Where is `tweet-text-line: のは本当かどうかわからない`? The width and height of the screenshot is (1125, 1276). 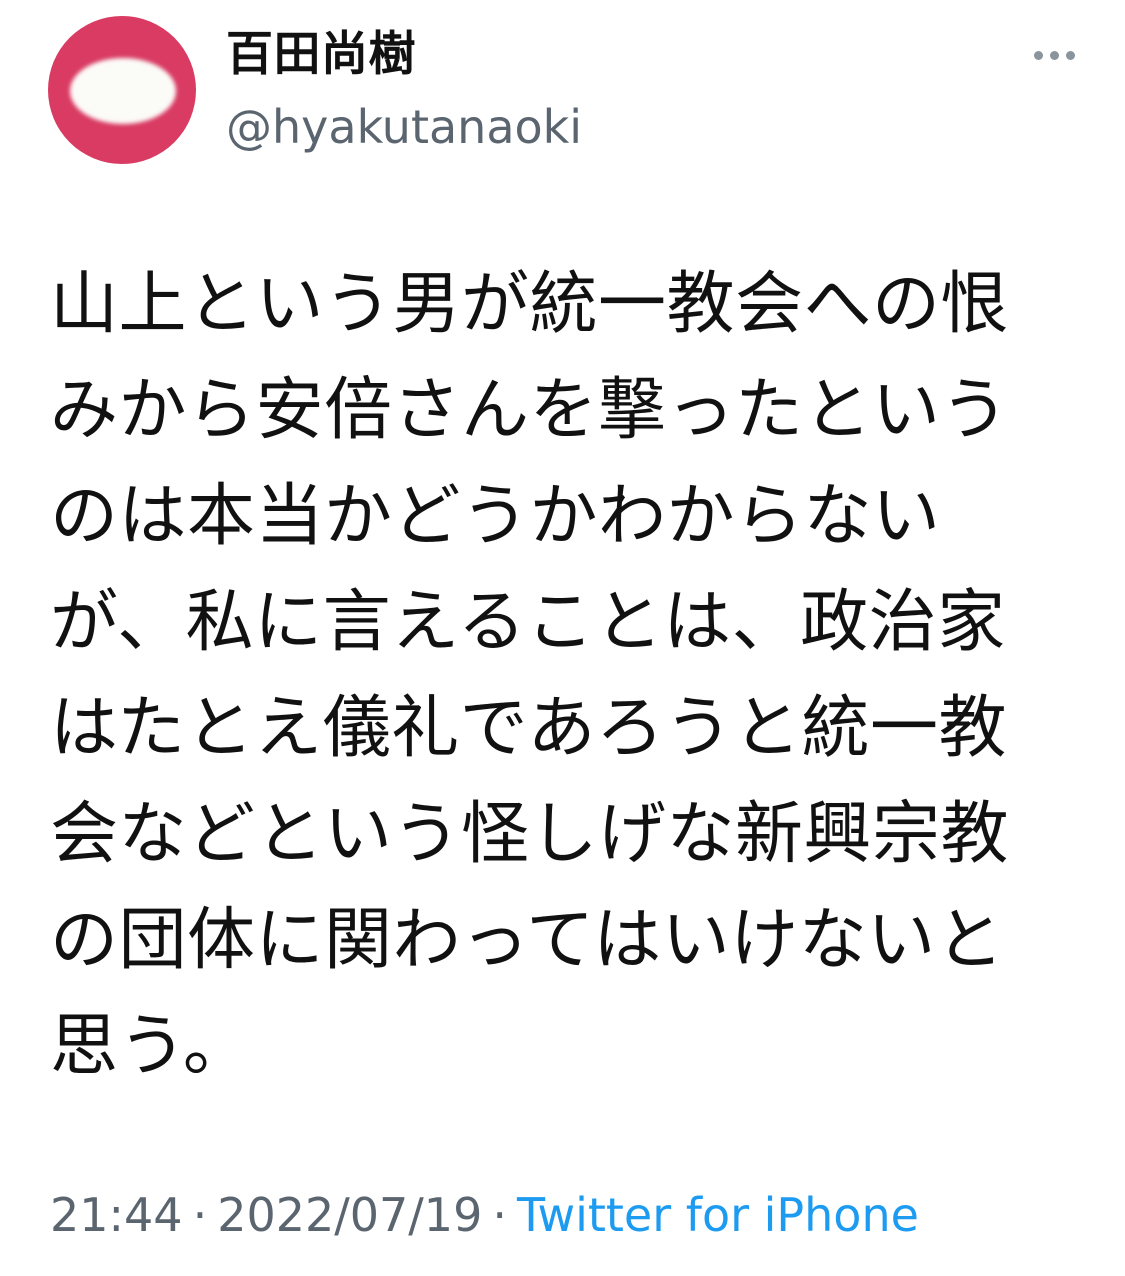 tweet-text-line: のは本当かどうかわからない is located at coordinates (495, 516).